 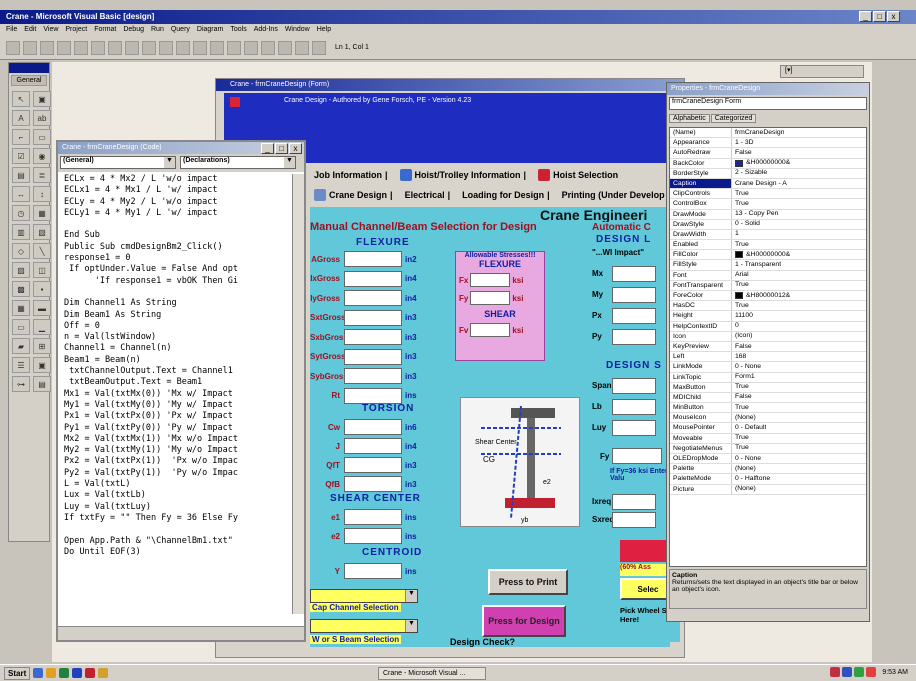 What do you see at coordinates (768, 428) in the screenshot?
I see `property-row: MousePointer 0 - Default` at bounding box center [768, 428].